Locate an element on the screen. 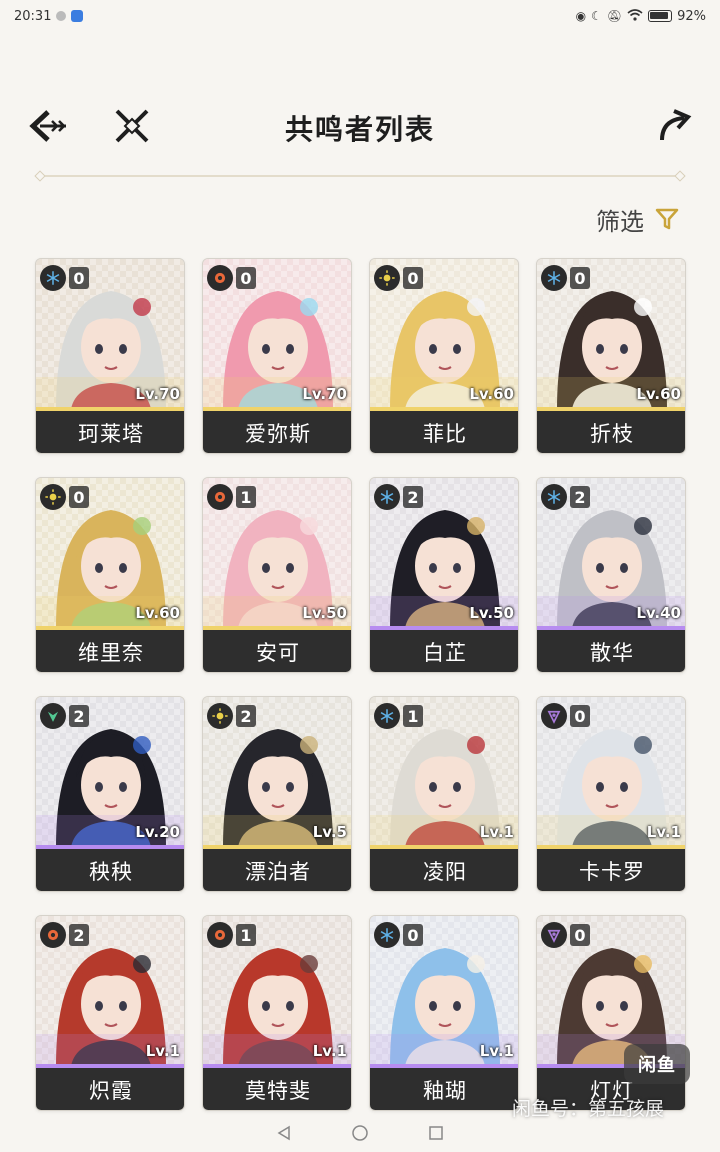  battery-icon is located at coordinates (660, 16).